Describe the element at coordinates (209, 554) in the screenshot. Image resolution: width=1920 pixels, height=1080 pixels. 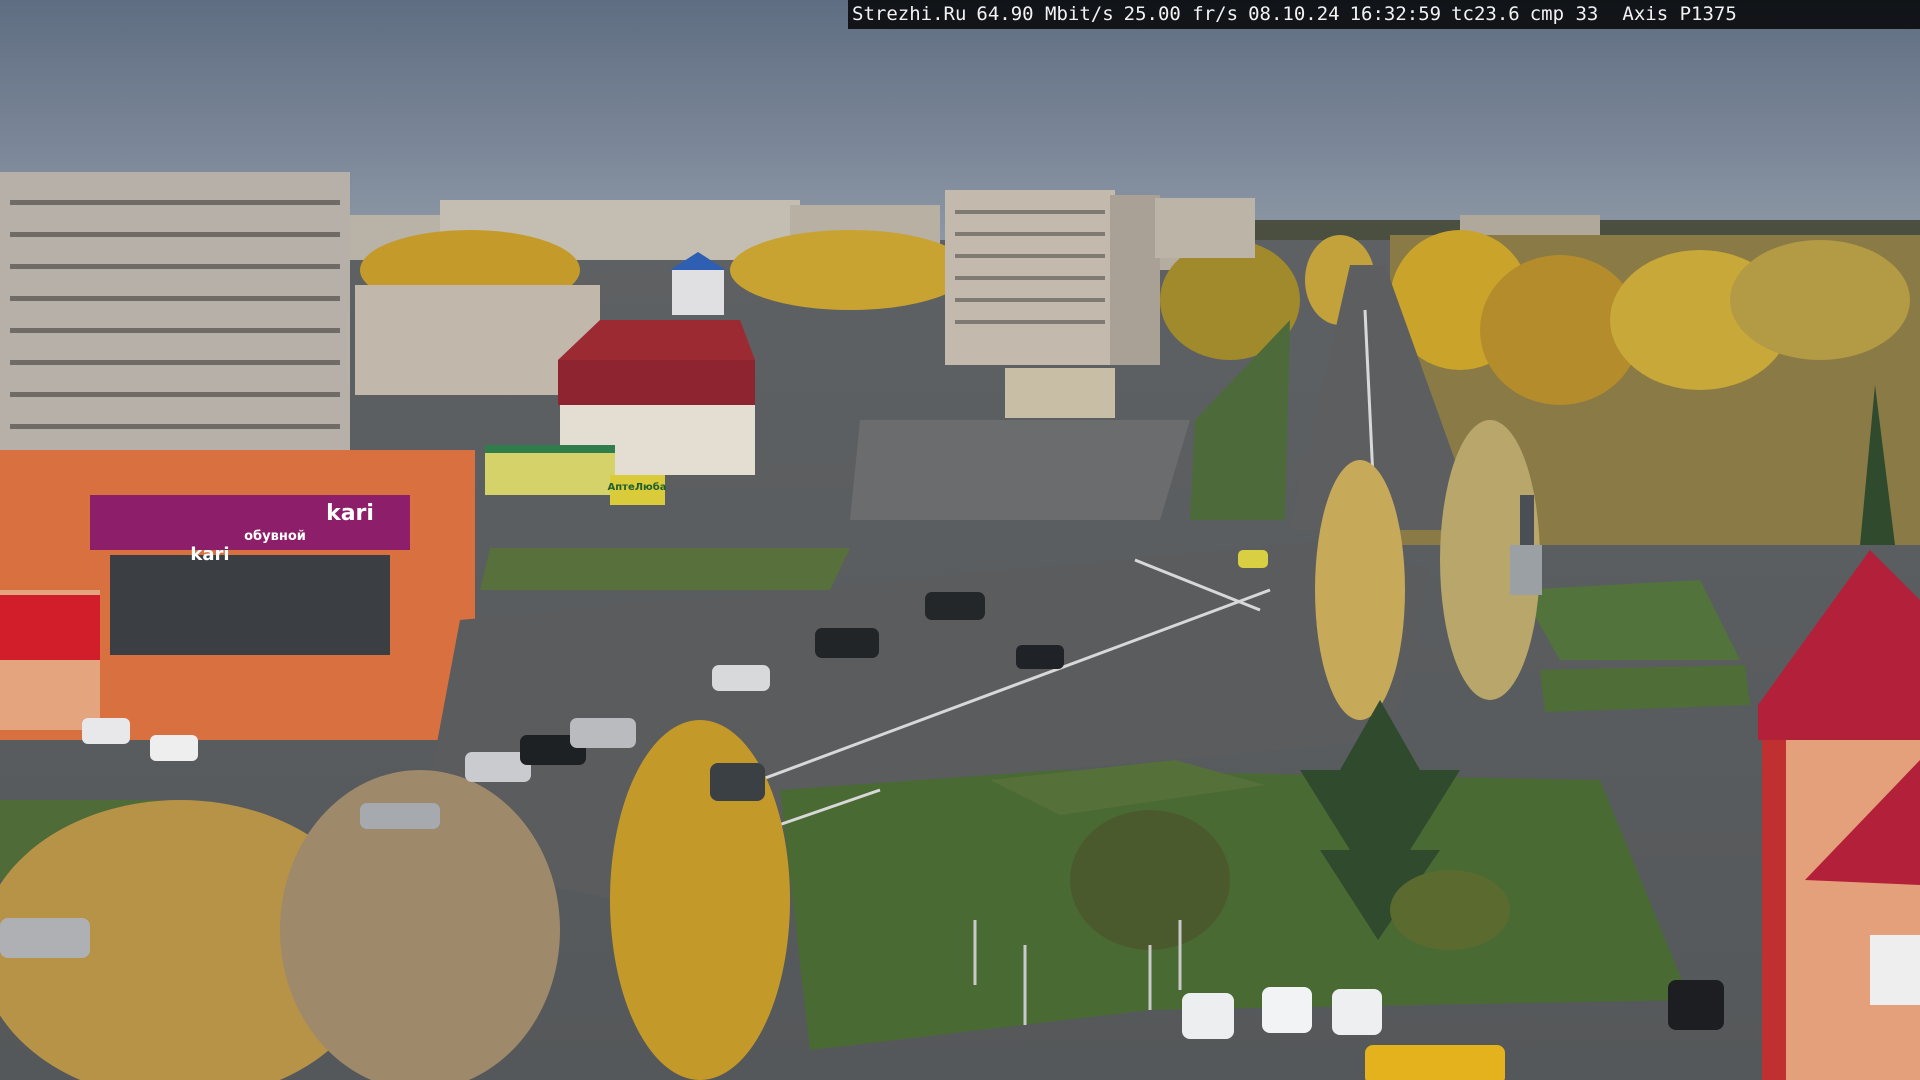
I see `store-logo-small: kari` at that location.